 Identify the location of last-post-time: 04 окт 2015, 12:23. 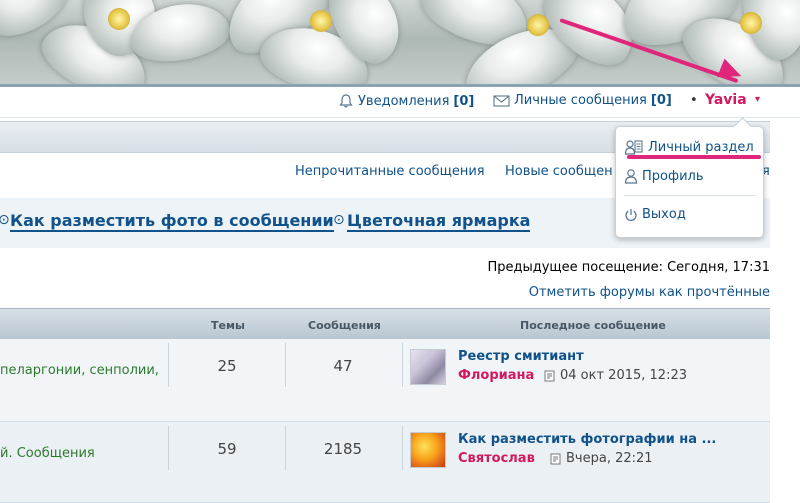
(615, 375).